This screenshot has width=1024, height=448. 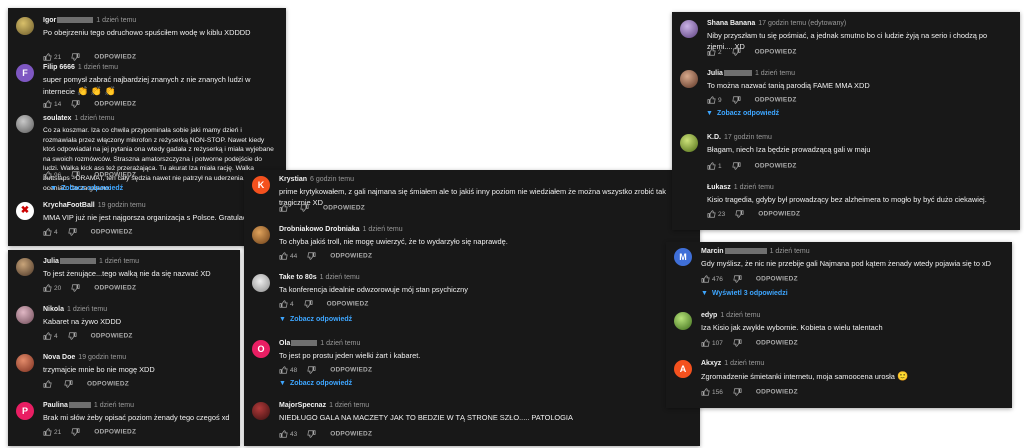 I want to click on comment-author: soulatex, so click(x=57, y=118).